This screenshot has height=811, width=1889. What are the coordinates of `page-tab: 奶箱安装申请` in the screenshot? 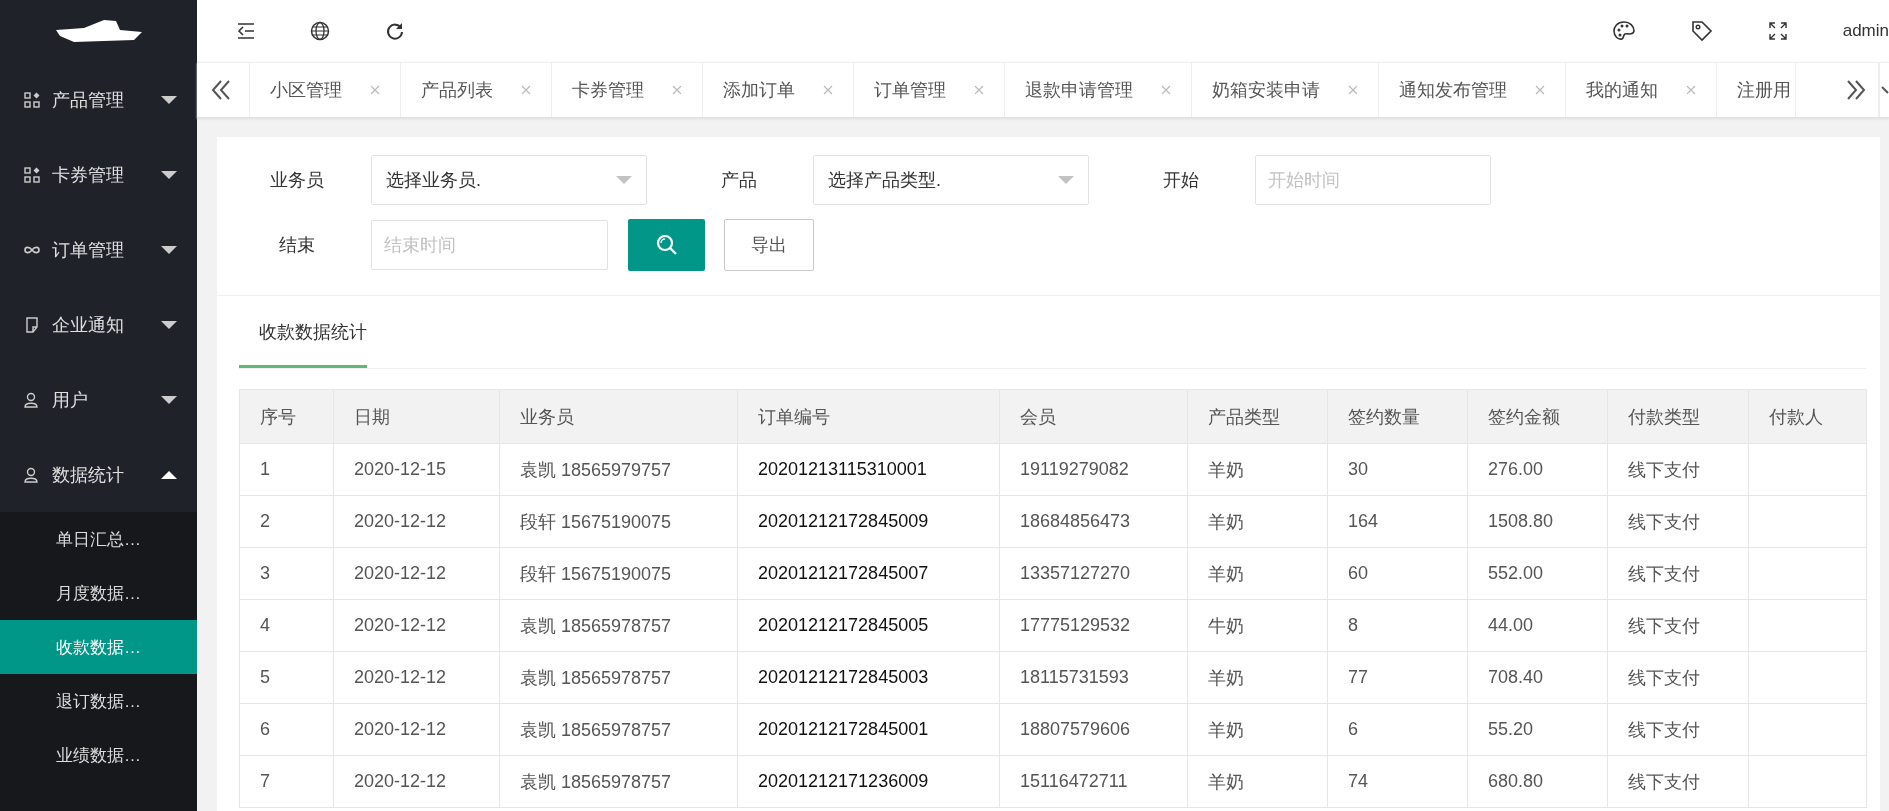 It's located at (1285, 90).